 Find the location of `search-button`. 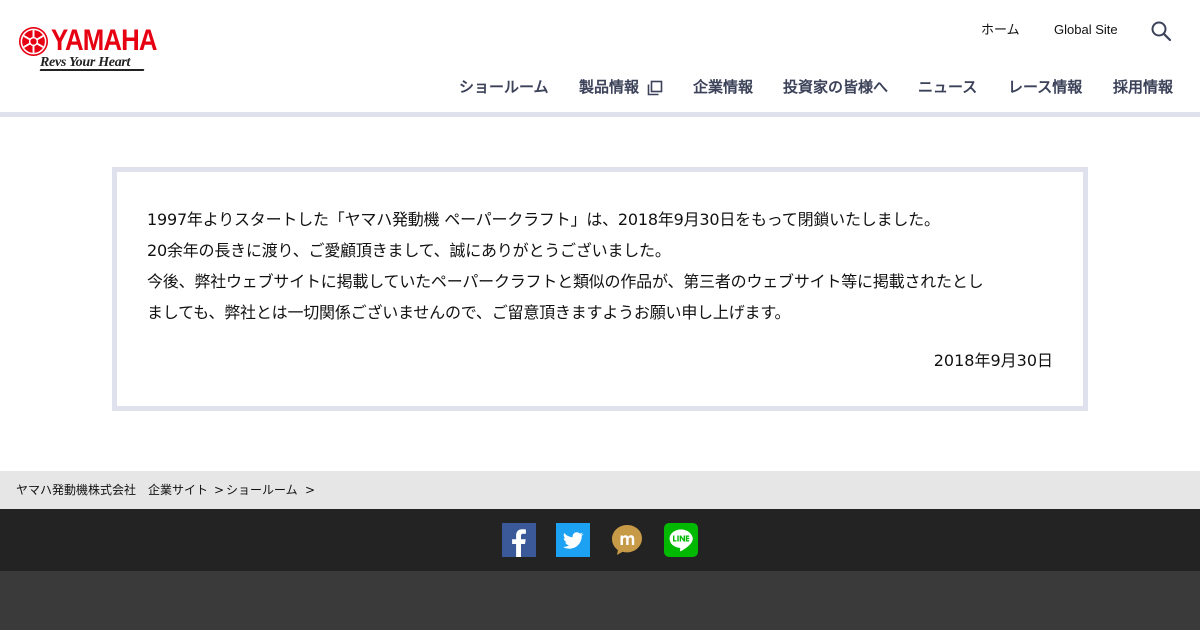

search-button is located at coordinates (1161, 31).